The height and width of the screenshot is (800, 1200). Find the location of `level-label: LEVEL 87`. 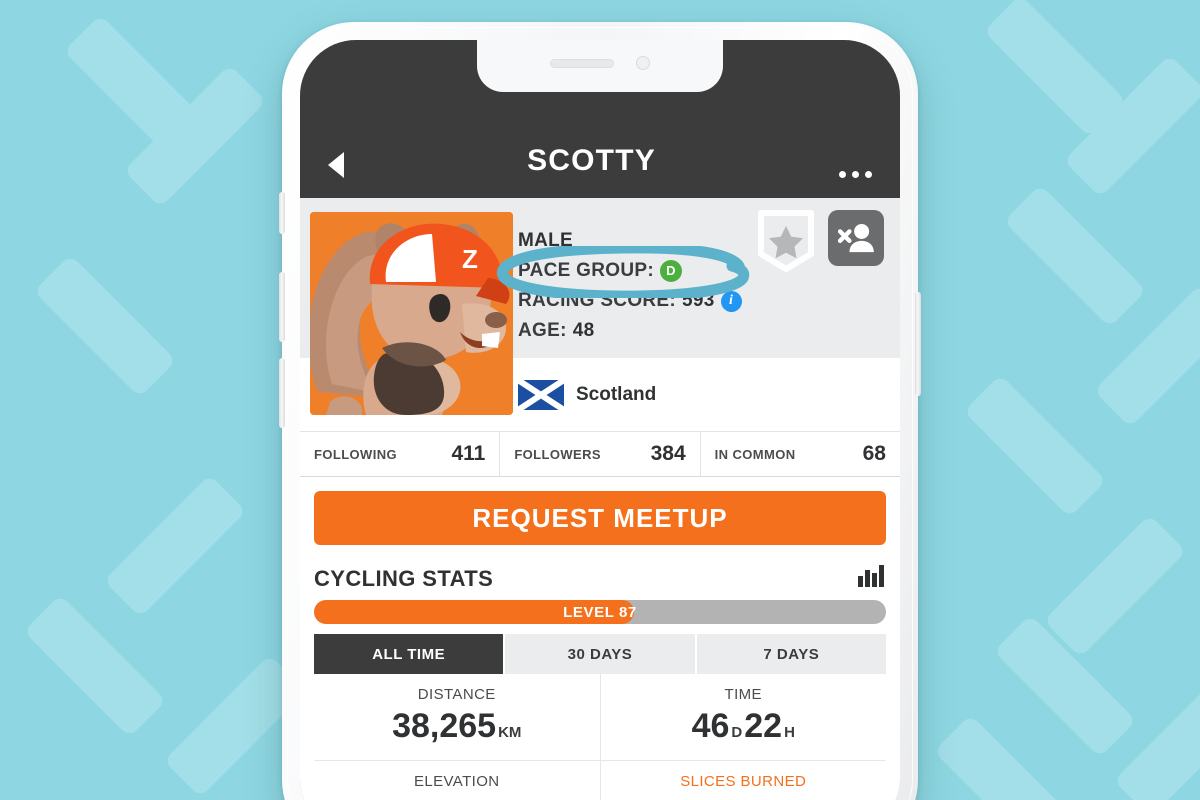

level-label: LEVEL 87 is located at coordinates (600, 612).